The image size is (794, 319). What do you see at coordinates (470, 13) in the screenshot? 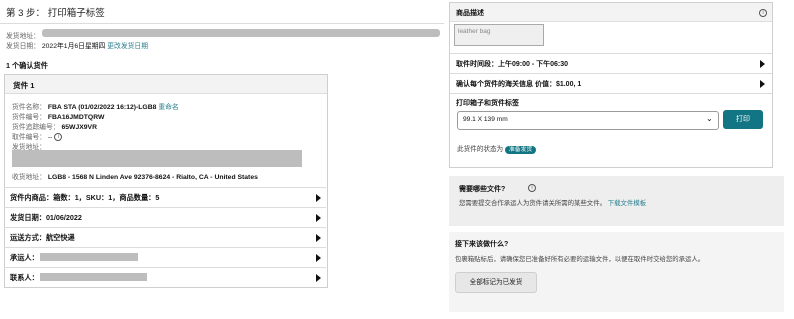
I see `product-desc-title: 商品描述` at bounding box center [470, 13].